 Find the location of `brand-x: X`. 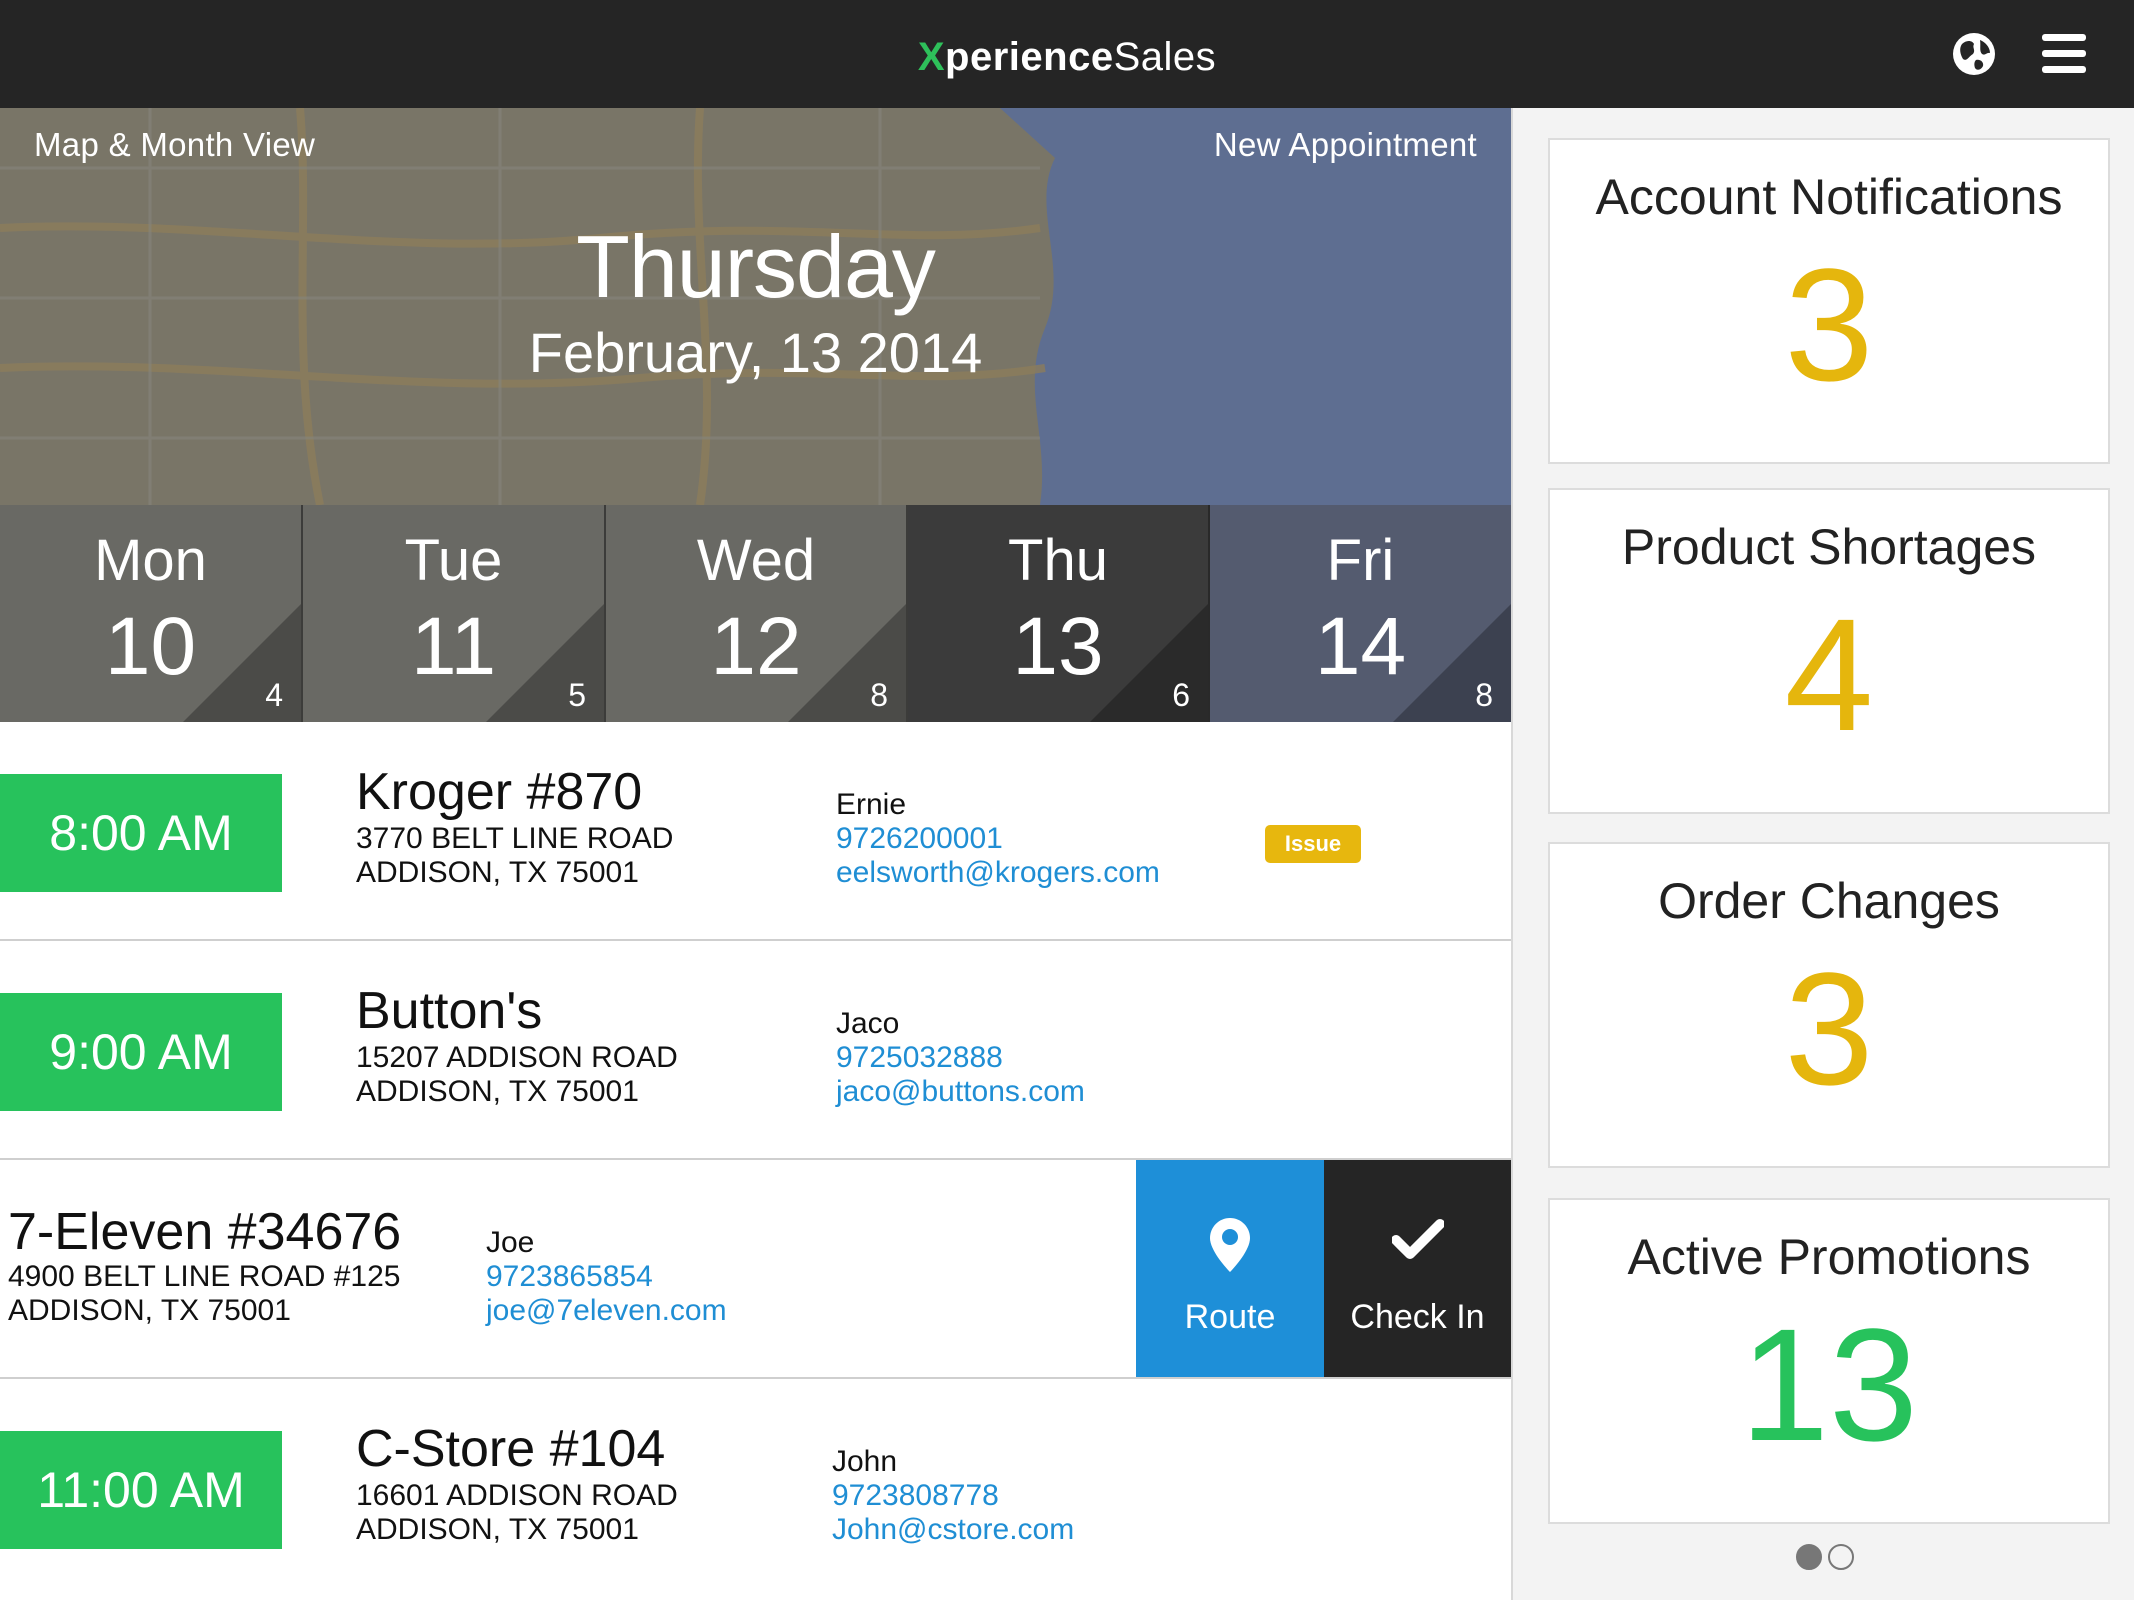

brand-x: X is located at coordinates (931, 57).